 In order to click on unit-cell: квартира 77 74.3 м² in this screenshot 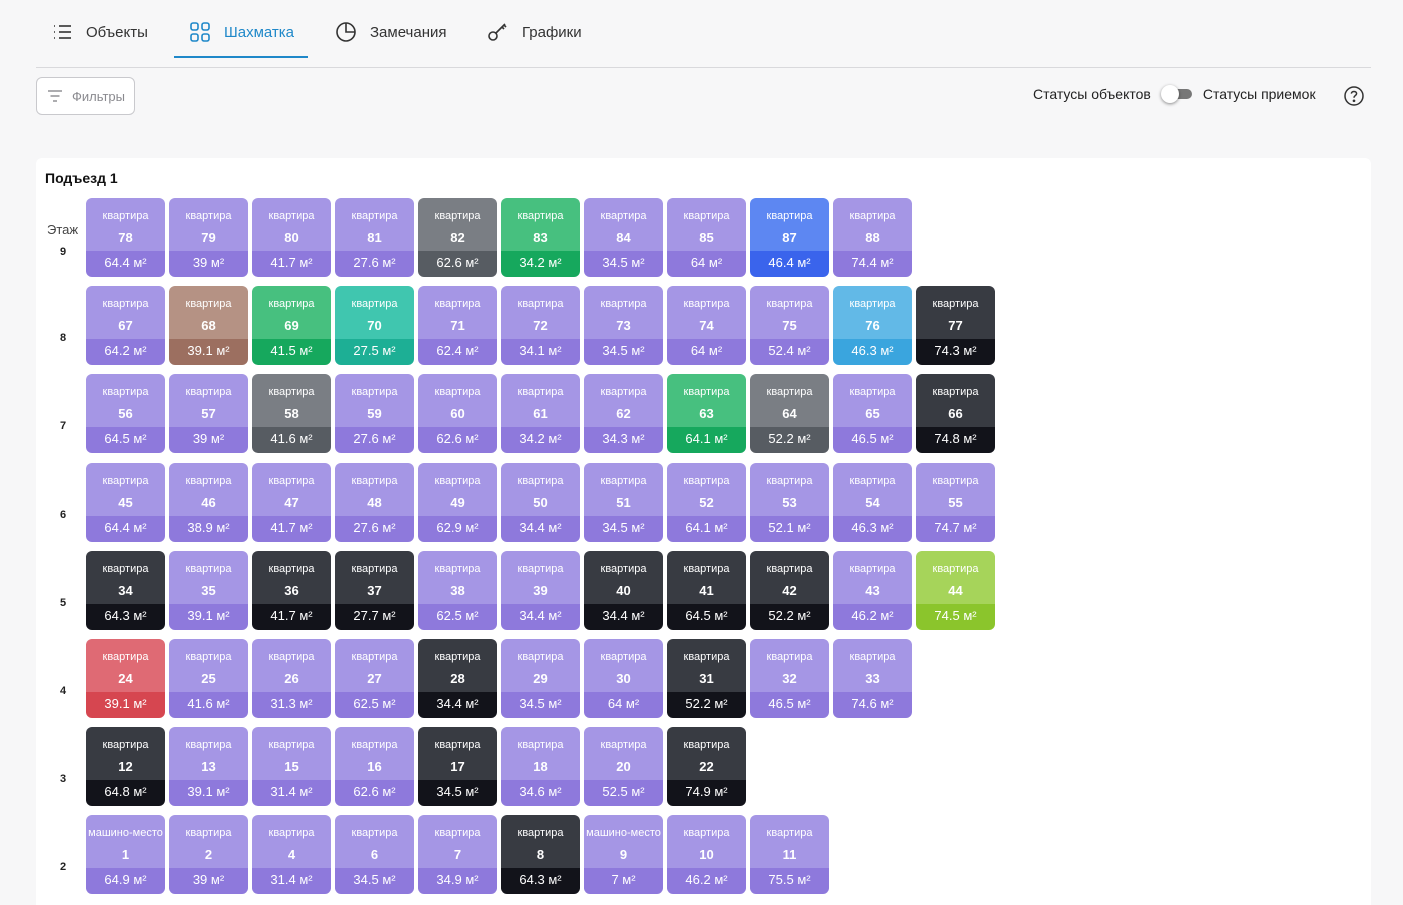, I will do `click(955, 326)`.